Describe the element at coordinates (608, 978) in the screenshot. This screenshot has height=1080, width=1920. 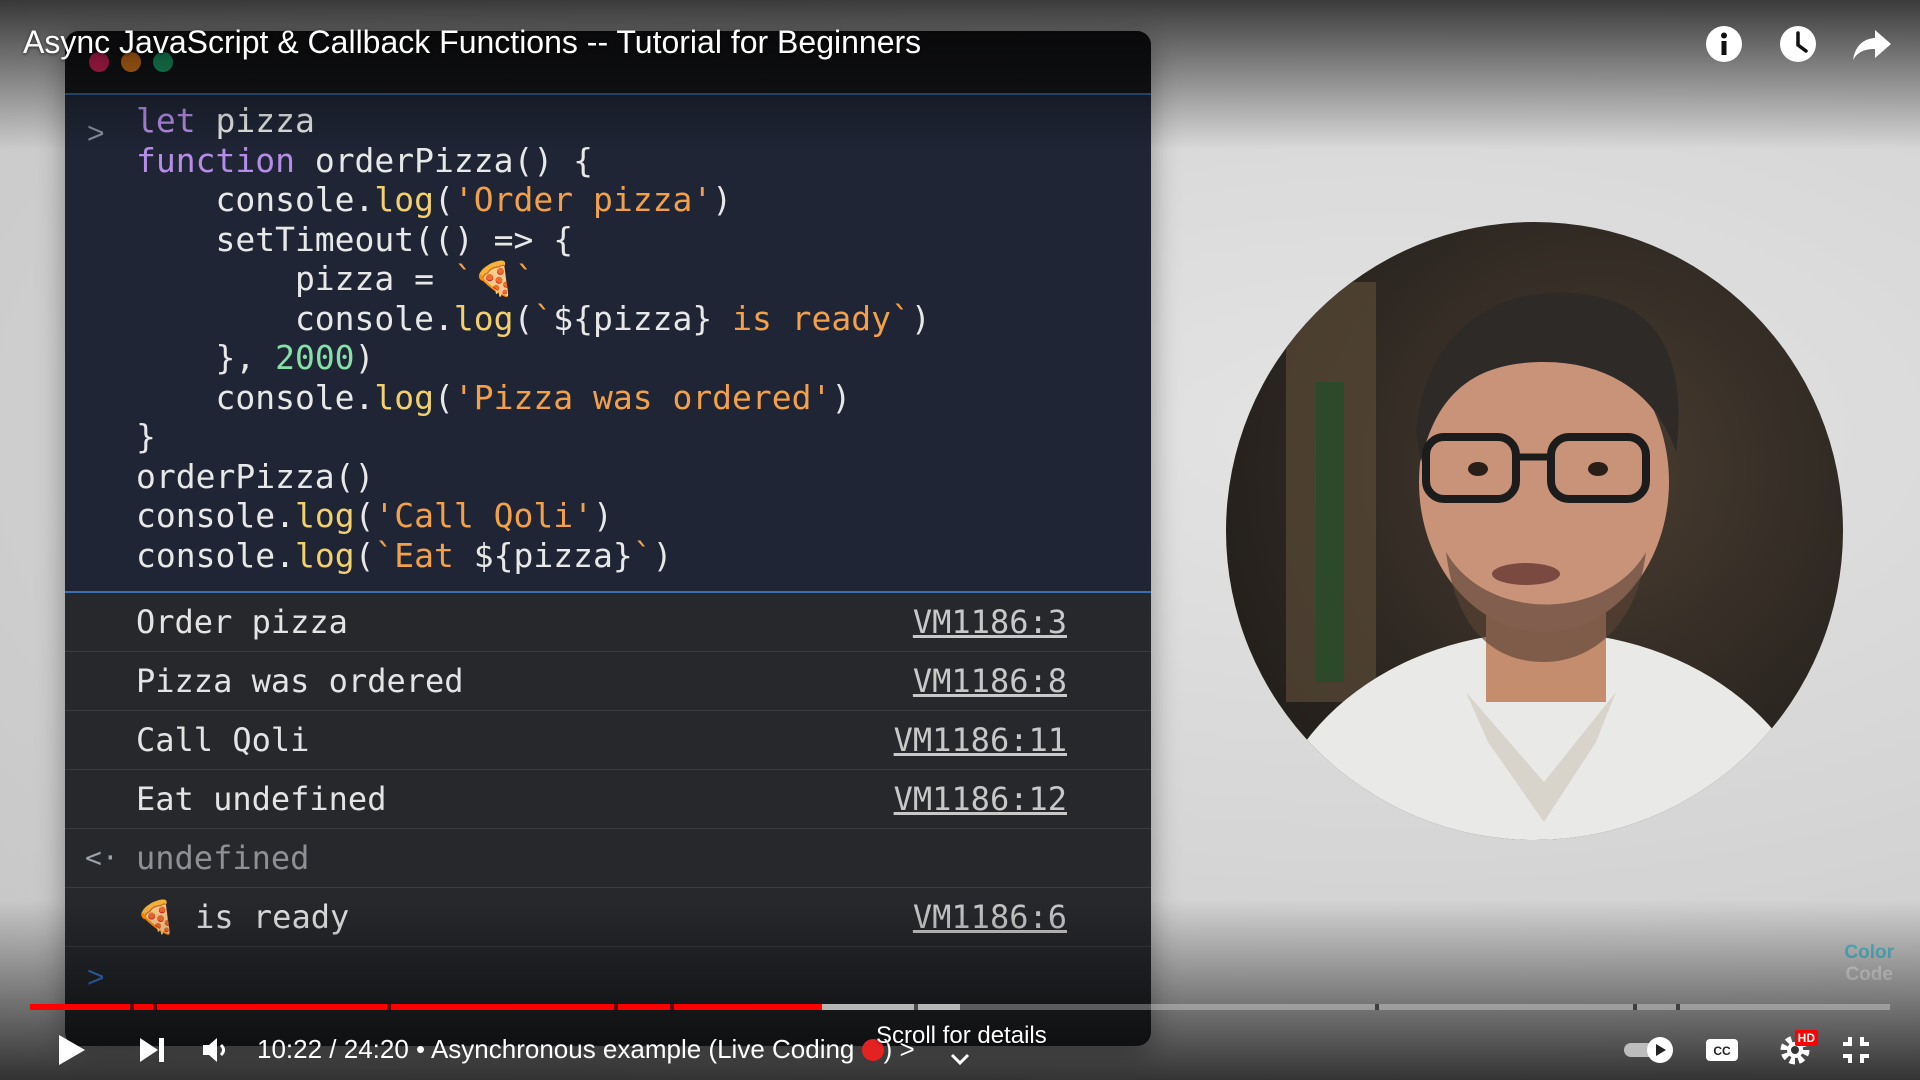
I see `console-input: >` at that location.